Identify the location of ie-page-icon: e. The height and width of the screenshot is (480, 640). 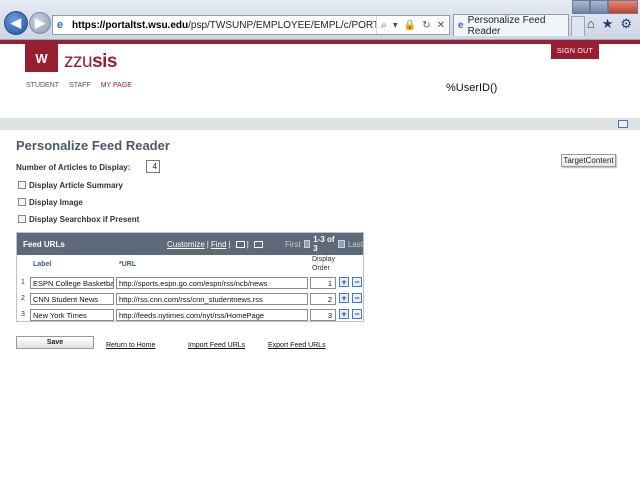
(60, 25).